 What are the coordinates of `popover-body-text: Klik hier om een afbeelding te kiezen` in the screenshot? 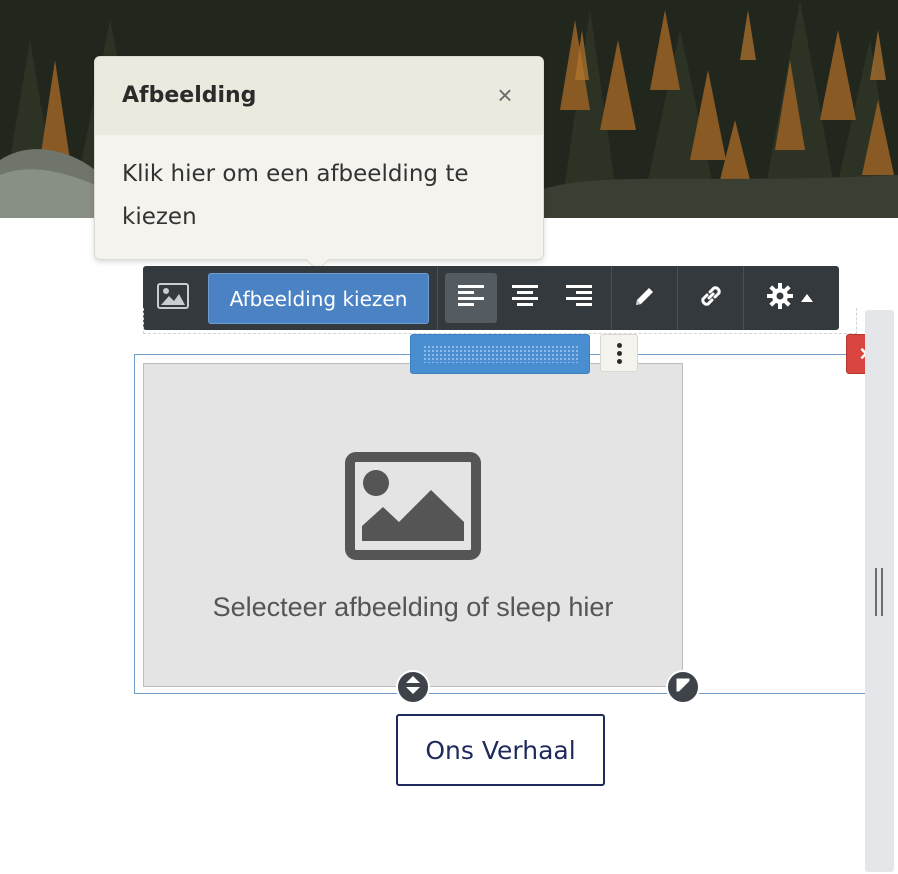 It's located at (295, 195).